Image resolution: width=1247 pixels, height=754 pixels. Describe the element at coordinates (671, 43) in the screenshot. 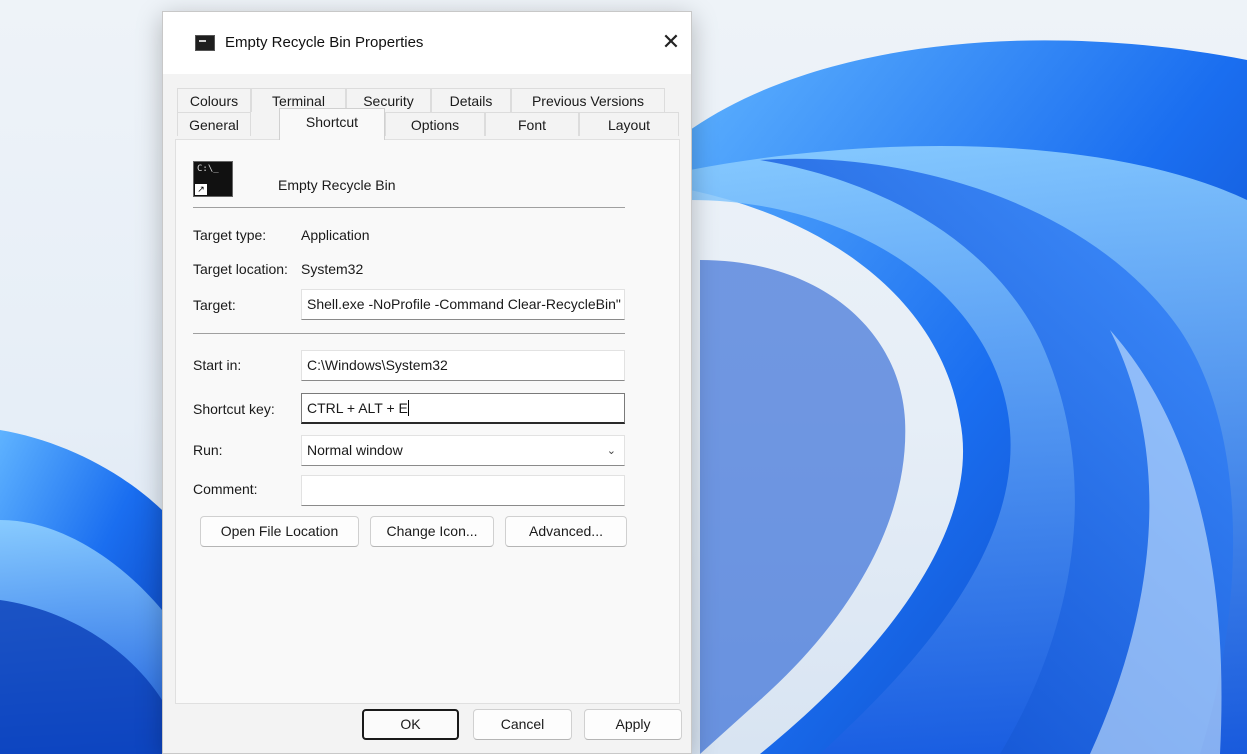

I see `close-button: ✕` at that location.